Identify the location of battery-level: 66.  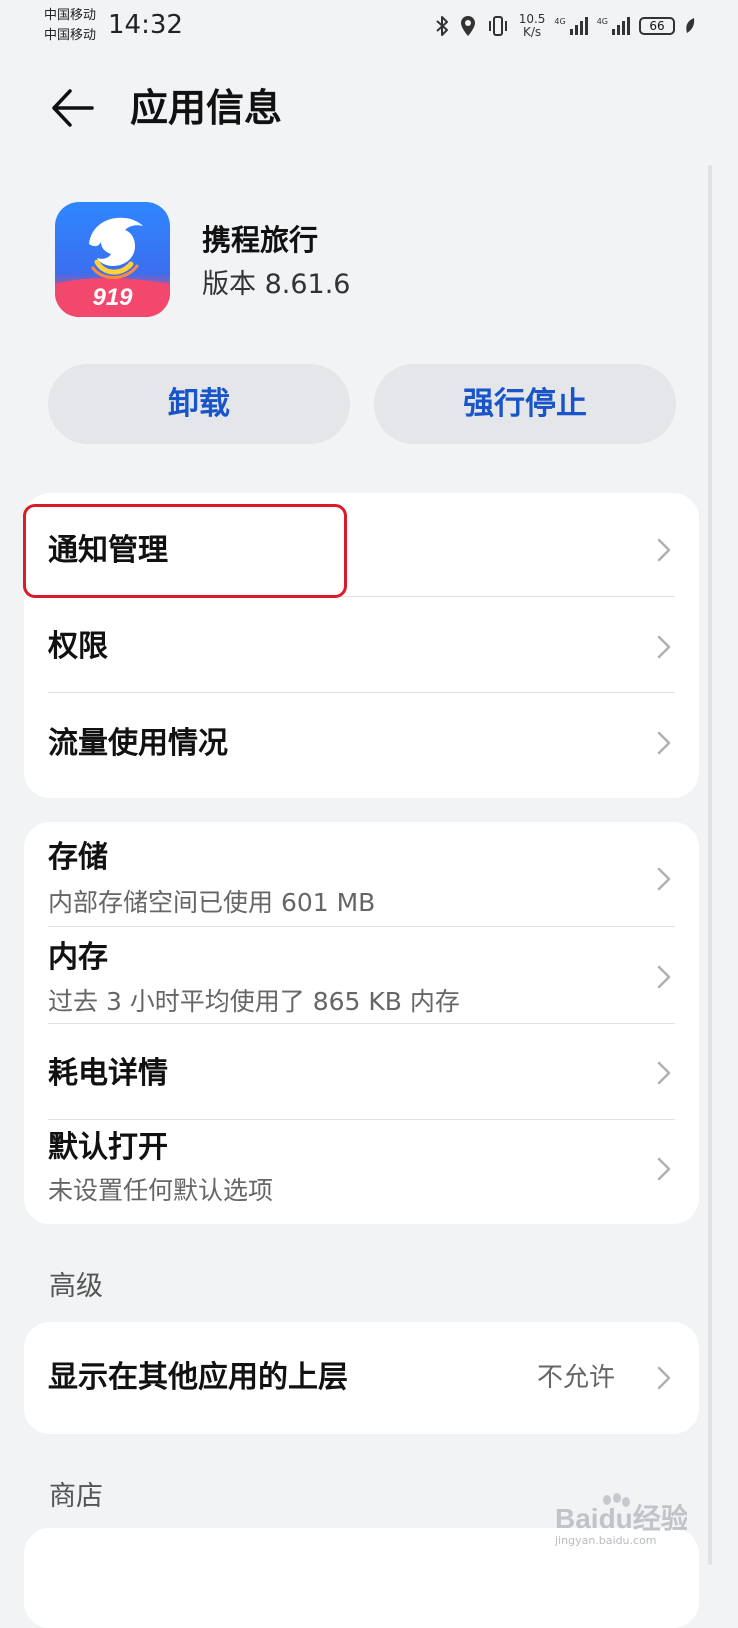
(657, 26).